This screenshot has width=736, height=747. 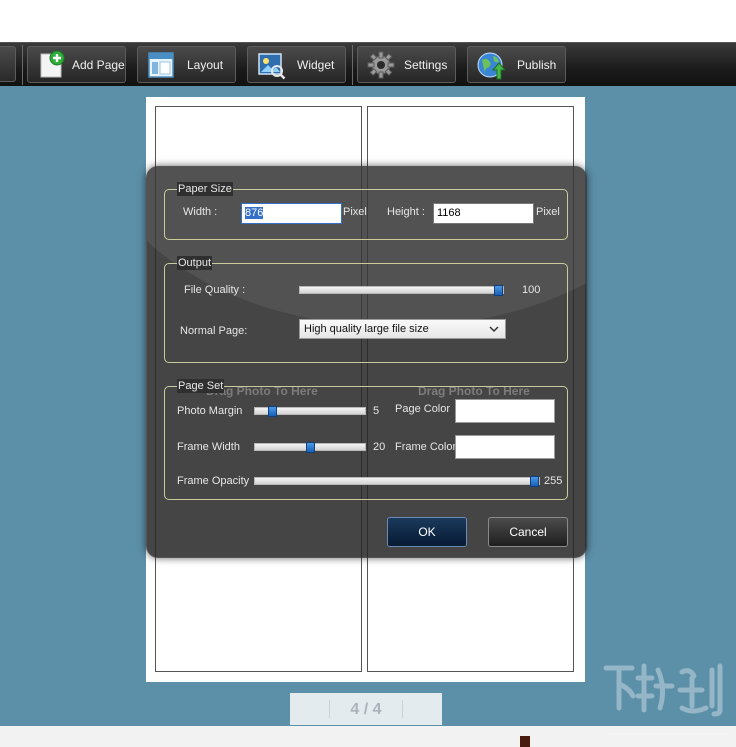 What do you see at coordinates (8, 64) in the screenshot?
I see `toolbar-overflow-stub` at bounding box center [8, 64].